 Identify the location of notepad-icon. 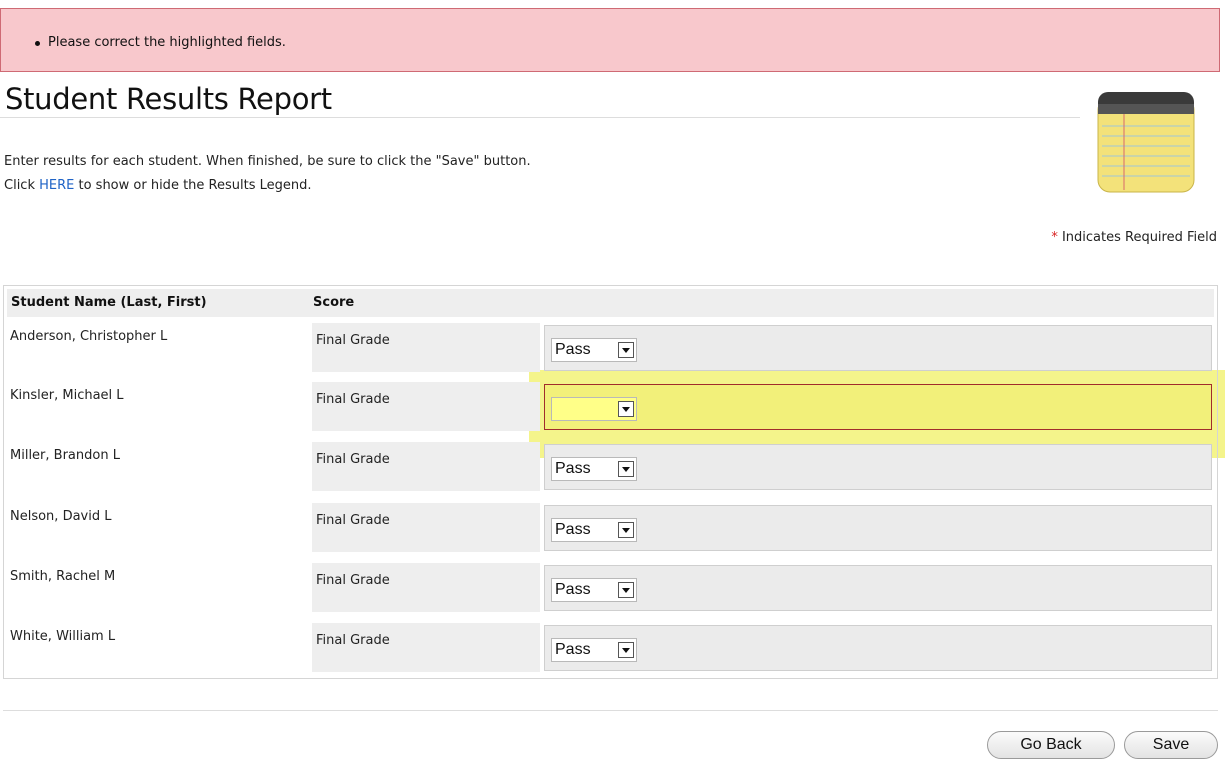
(1146, 142).